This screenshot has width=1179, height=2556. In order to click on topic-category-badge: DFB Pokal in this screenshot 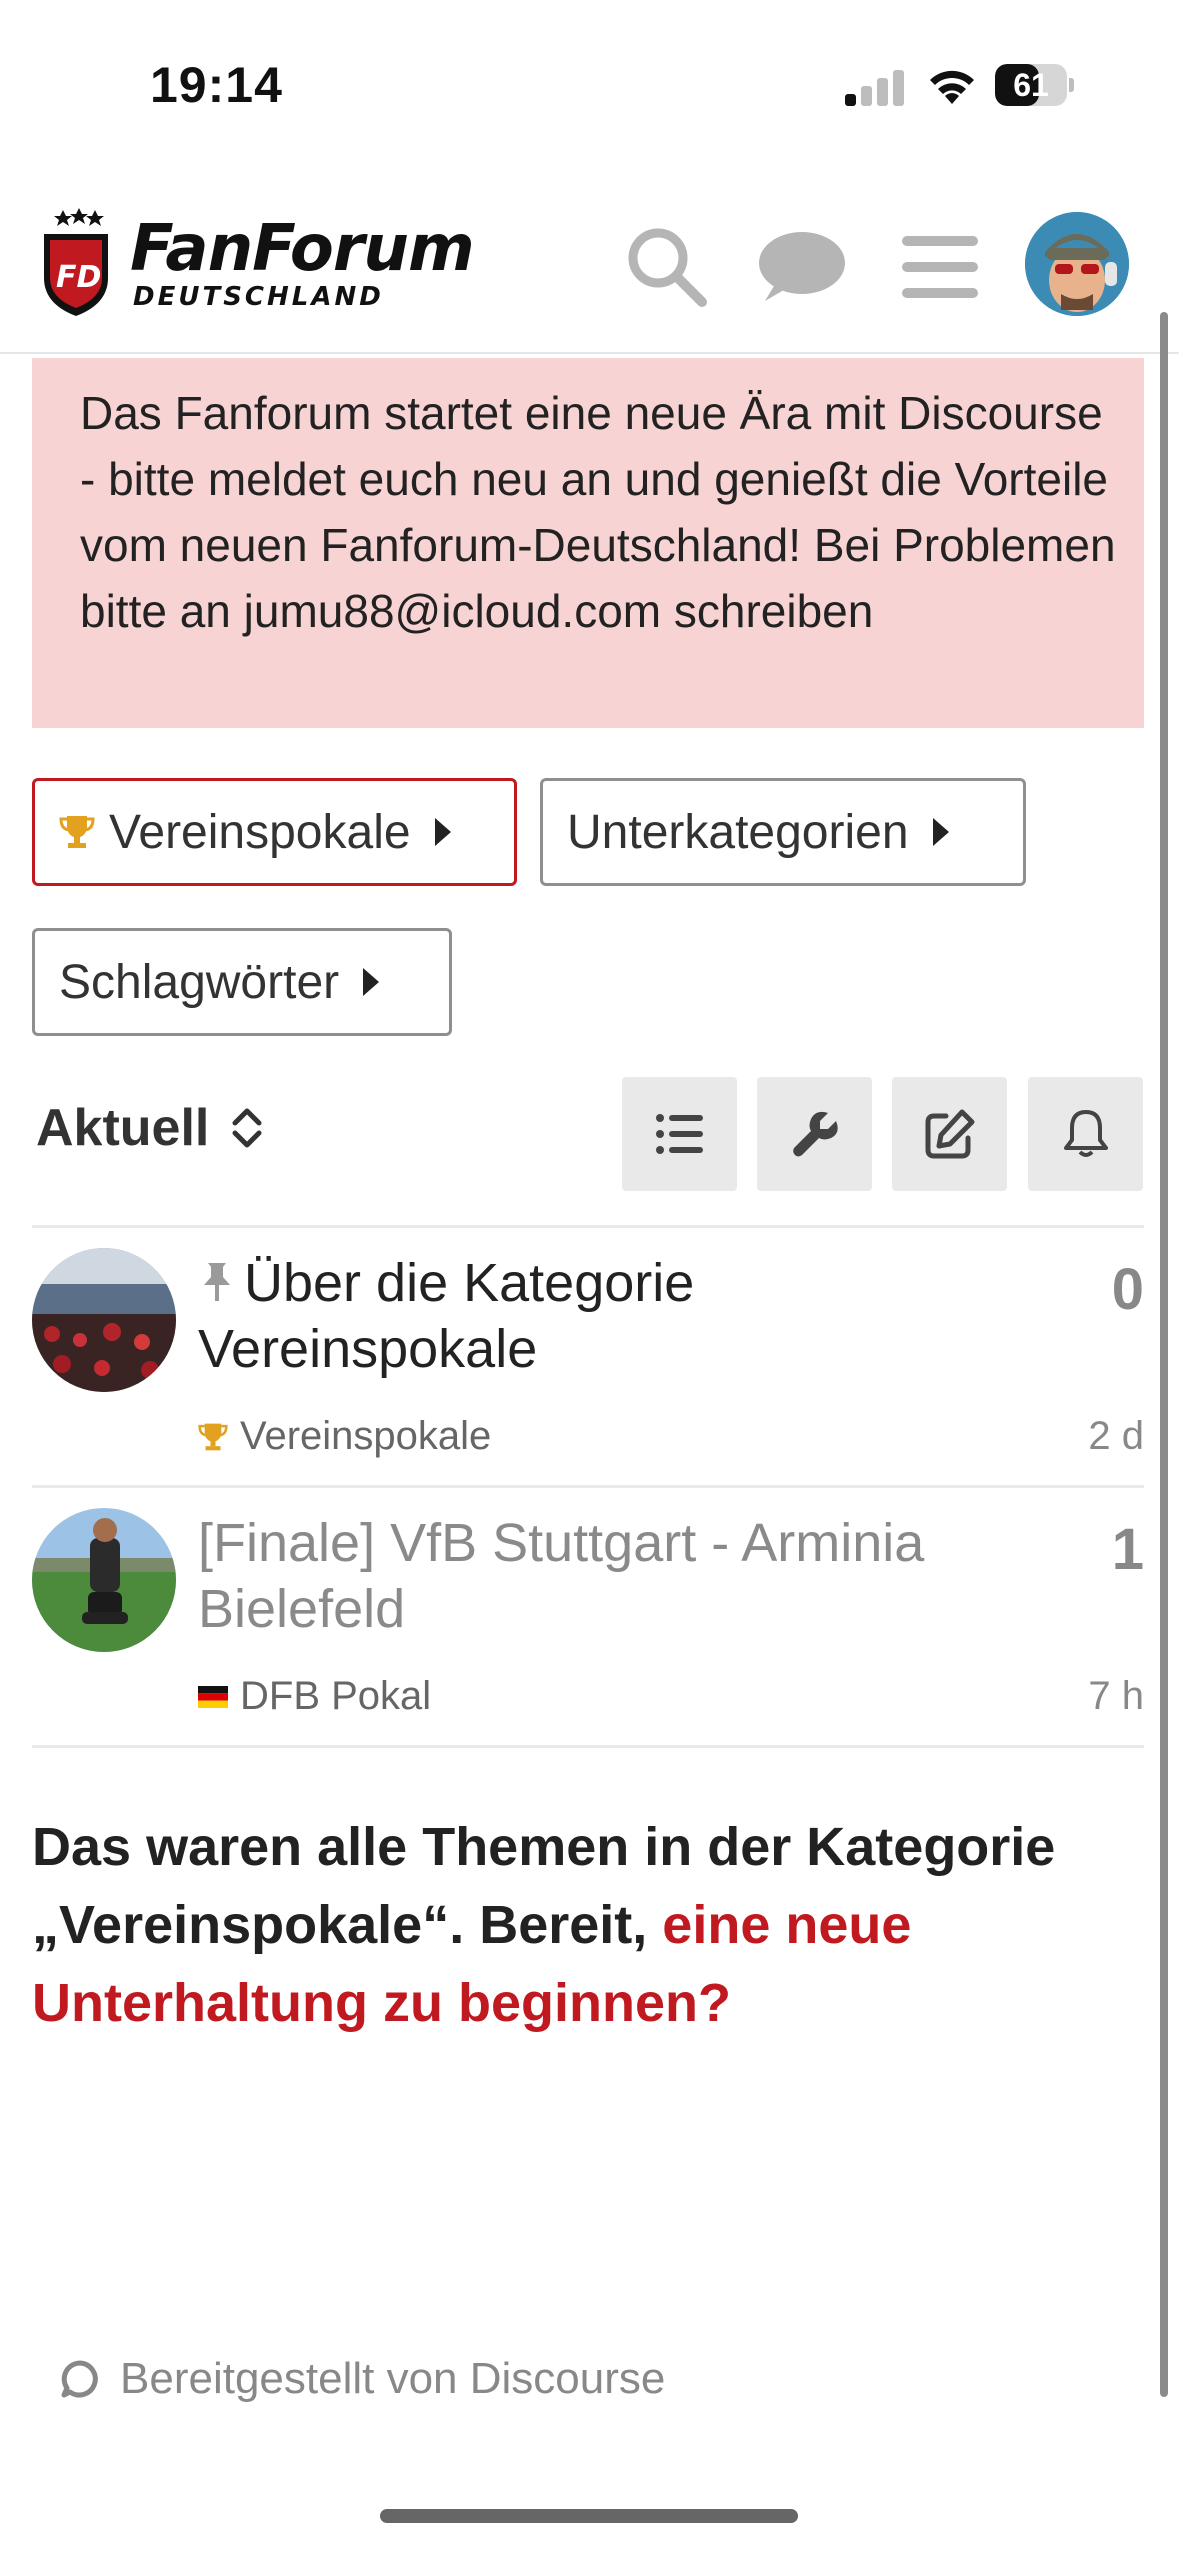, I will do `click(314, 1696)`.